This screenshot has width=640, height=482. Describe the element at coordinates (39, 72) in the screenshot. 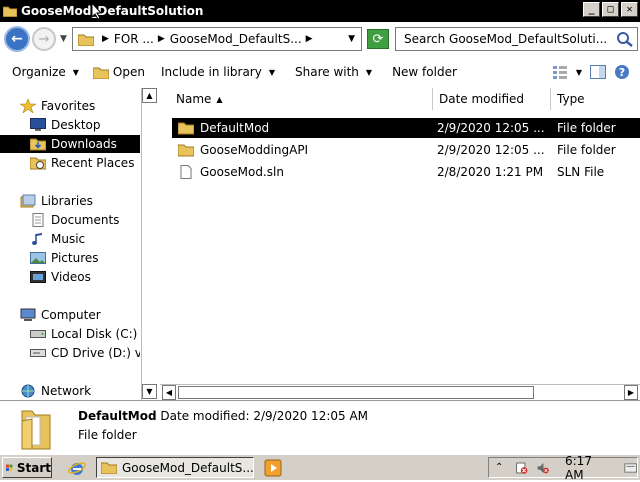

I see `organize-label: Organize` at that location.